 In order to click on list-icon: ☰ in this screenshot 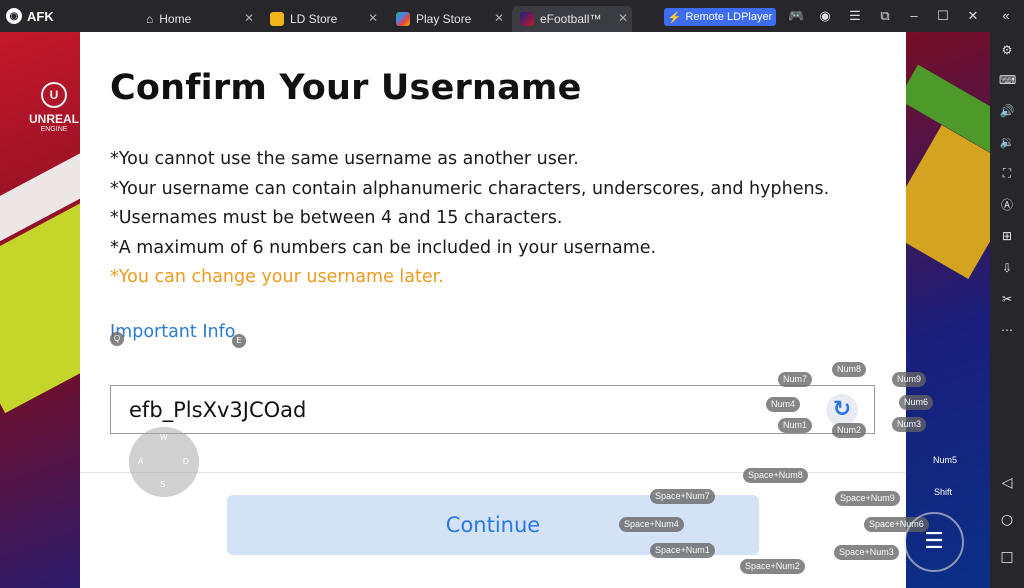, I will do `click(934, 541)`.